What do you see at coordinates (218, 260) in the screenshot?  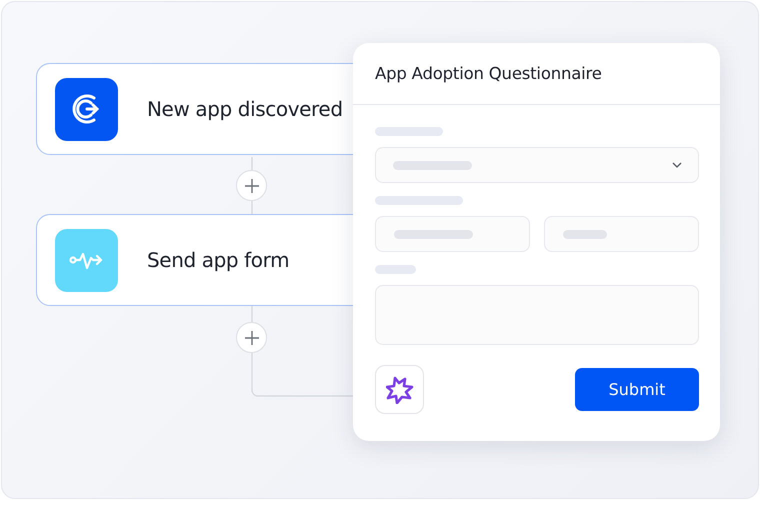 I see `node-label: Send app form` at bounding box center [218, 260].